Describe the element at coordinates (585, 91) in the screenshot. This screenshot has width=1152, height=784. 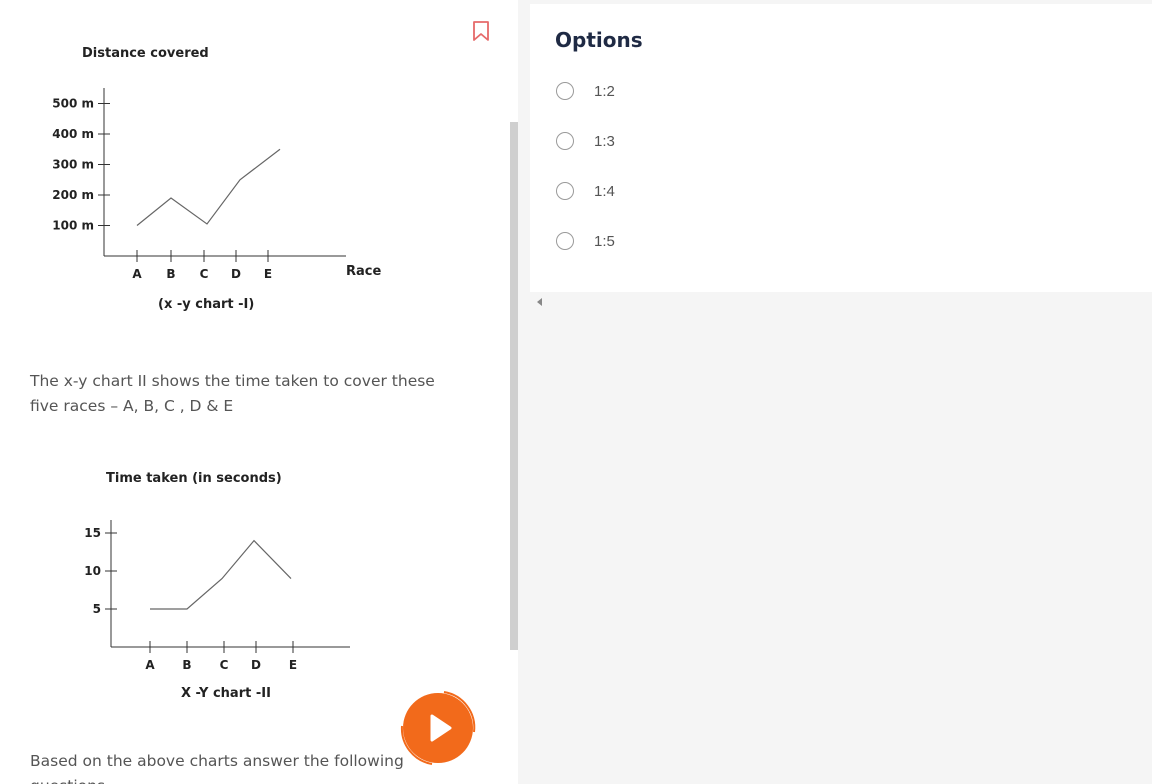
I see `option-1: 1:2` at that location.